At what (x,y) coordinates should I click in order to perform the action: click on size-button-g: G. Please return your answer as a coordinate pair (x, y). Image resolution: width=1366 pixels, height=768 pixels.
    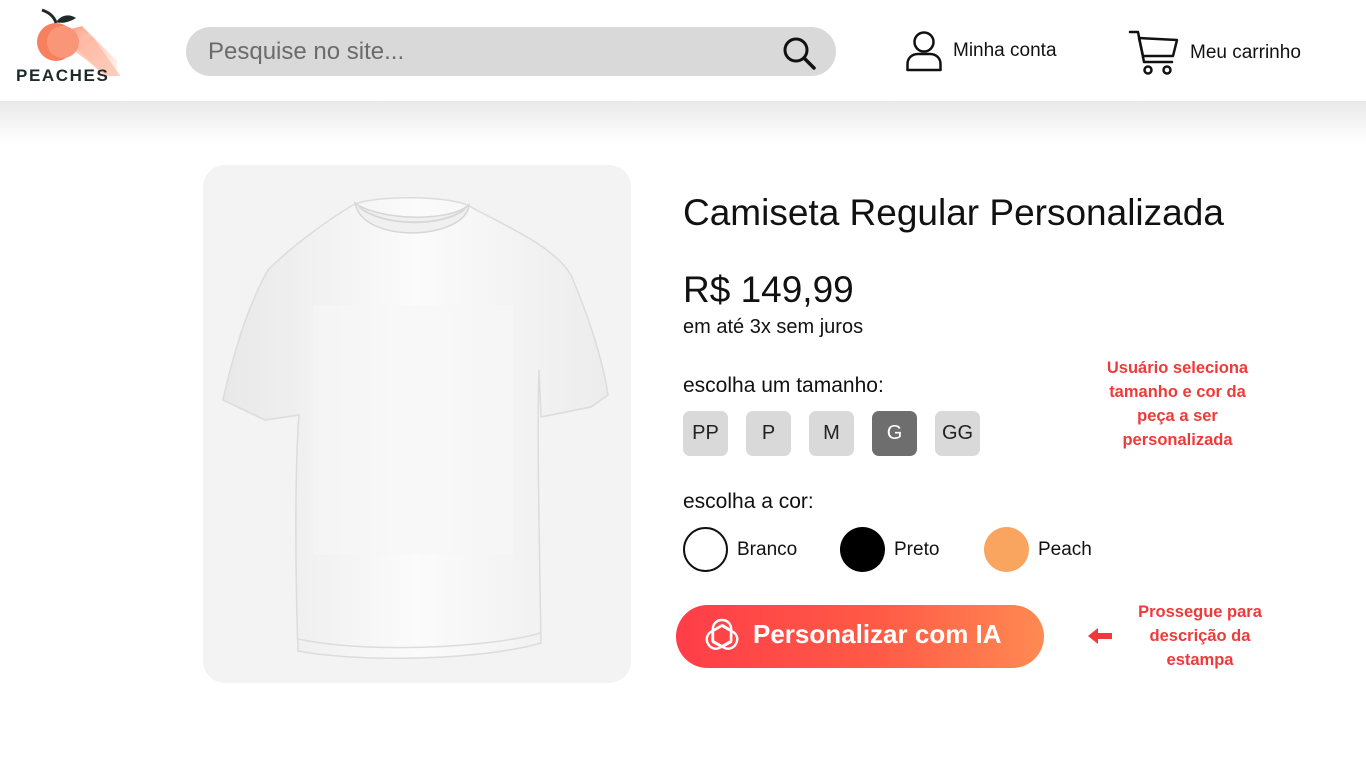
    Looking at the image, I should click on (894, 433).